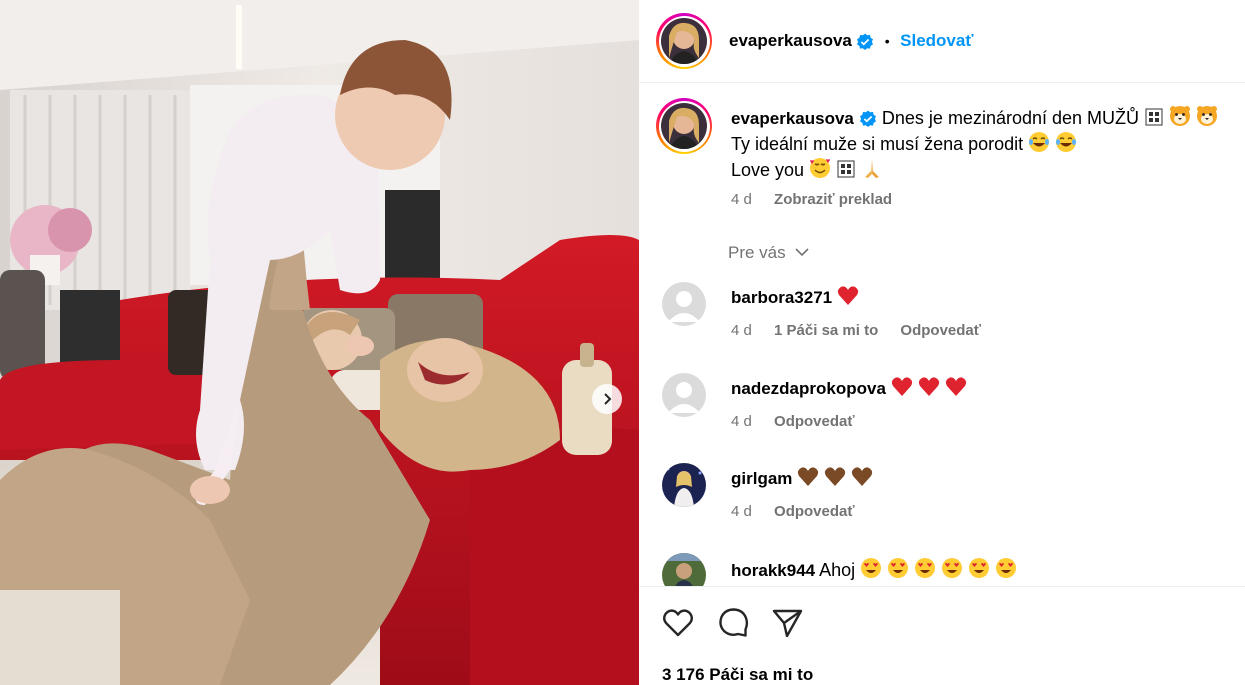 Image resolution: width=1245 pixels, height=685 pixels. I want to click on comment-username: horakk944, so click(773, 570).